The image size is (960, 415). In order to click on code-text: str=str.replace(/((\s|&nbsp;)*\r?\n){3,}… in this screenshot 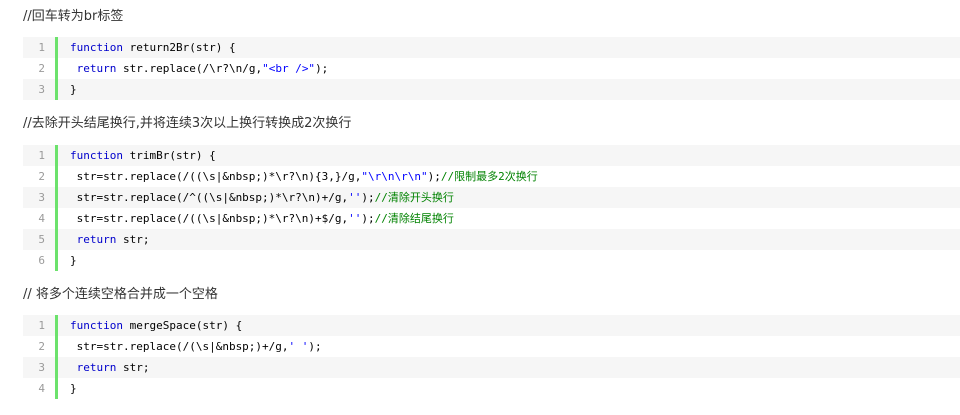, I will do `click(298, 176)`.